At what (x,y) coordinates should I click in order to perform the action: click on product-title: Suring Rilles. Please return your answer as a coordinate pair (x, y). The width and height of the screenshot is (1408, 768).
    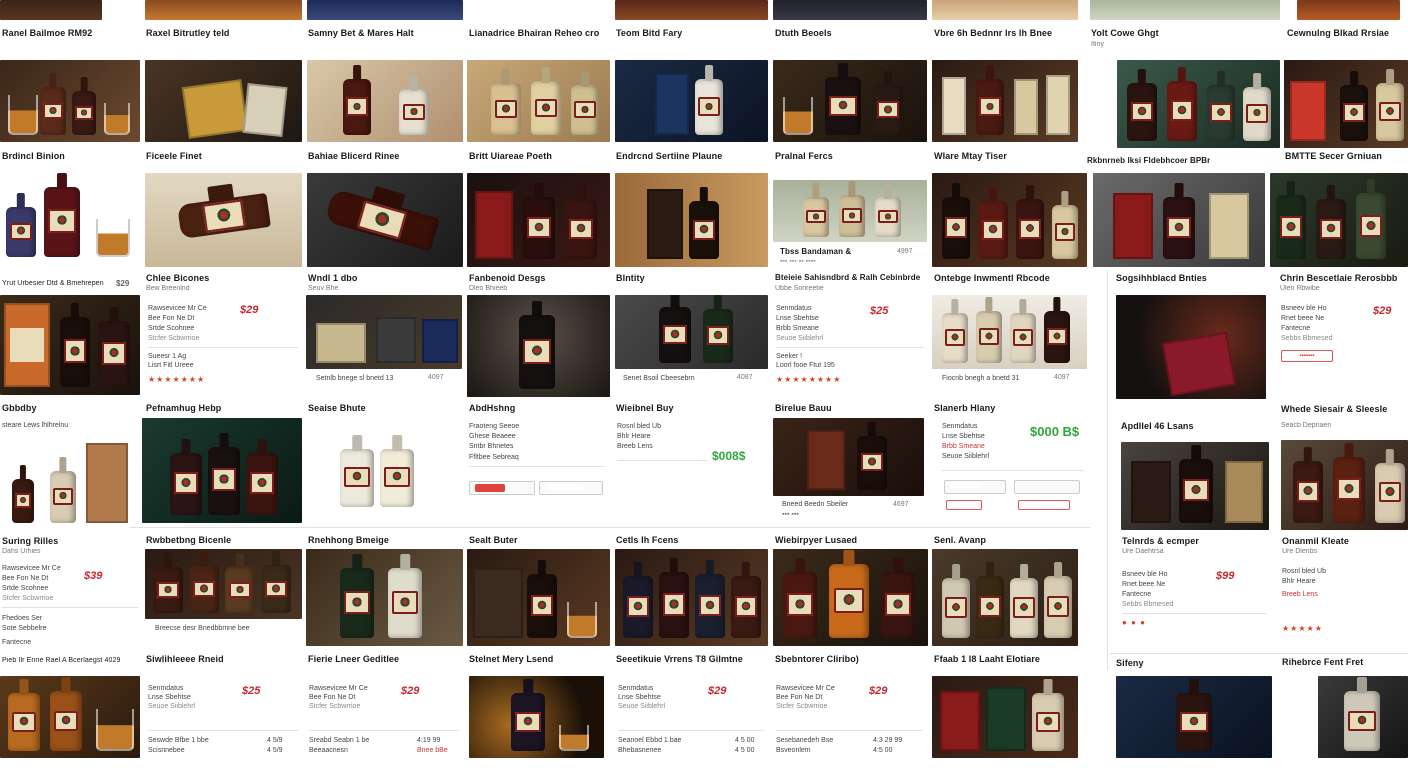
    Looking at the image, I should click on (30, 541).